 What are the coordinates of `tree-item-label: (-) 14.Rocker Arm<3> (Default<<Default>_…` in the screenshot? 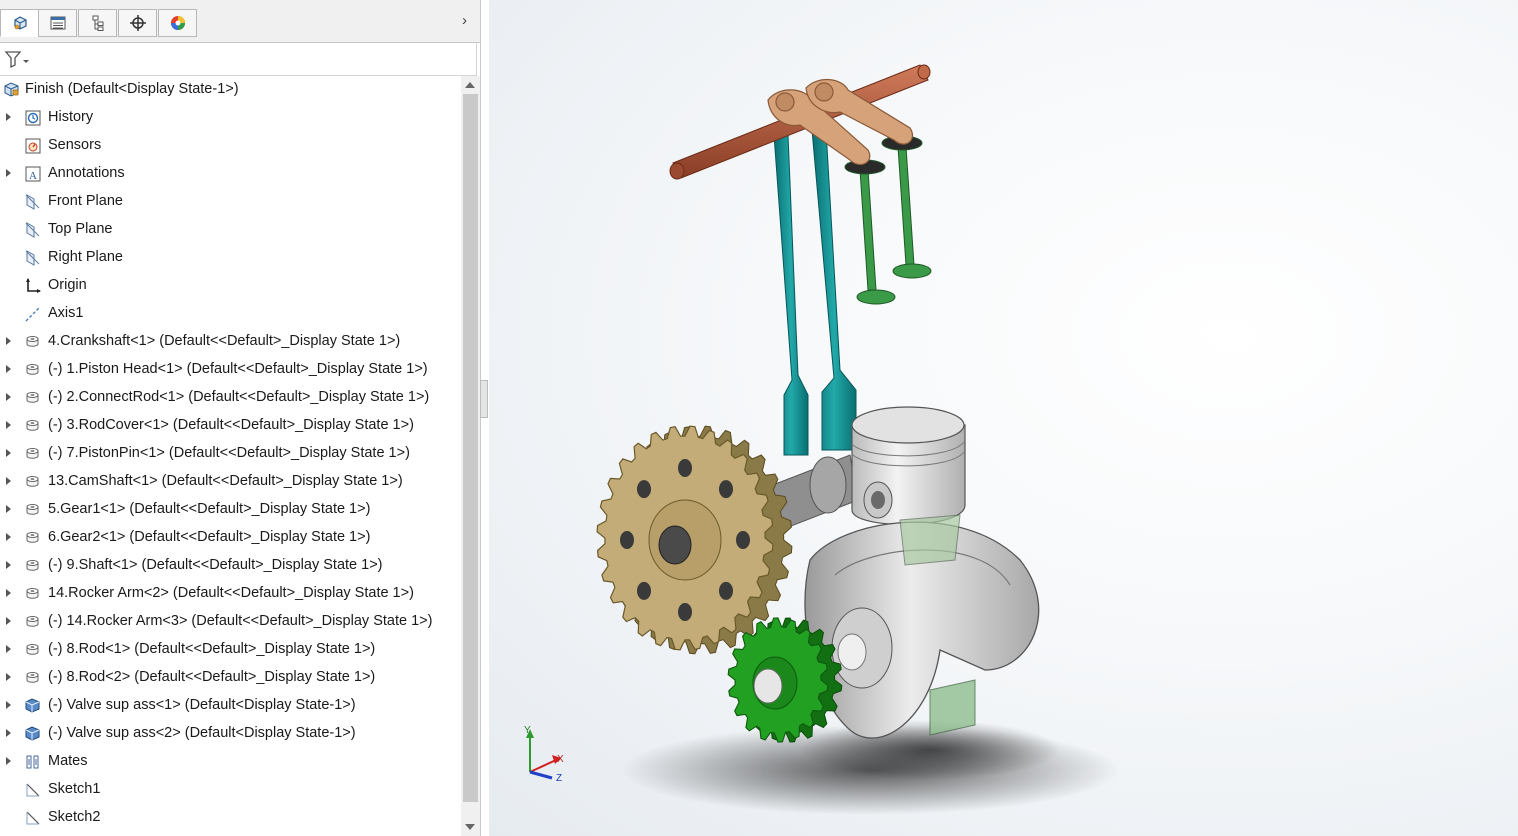 It's located at (240, 621).